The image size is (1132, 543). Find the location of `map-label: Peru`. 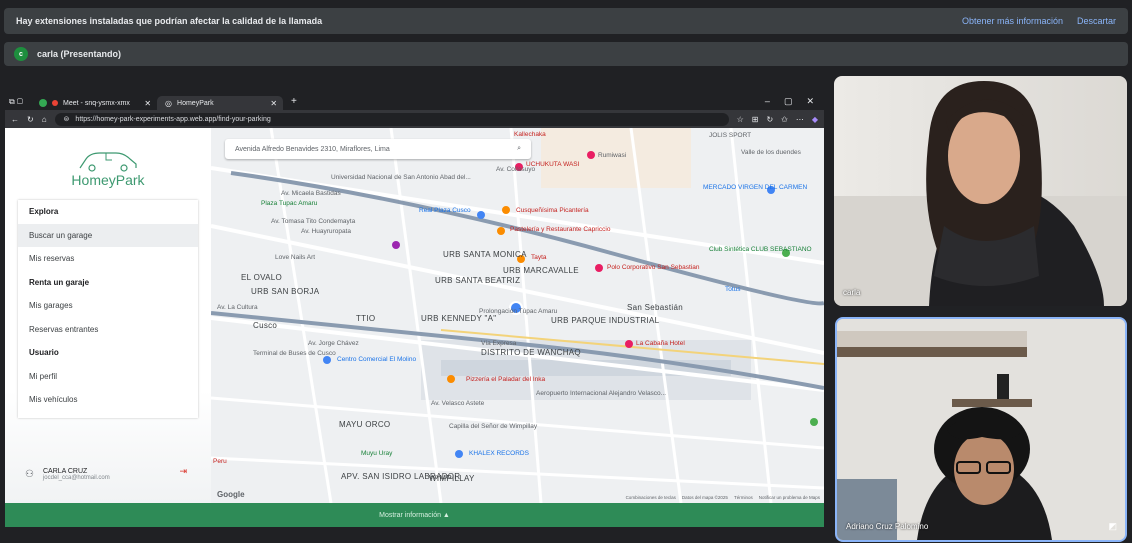

map-label: Peru is located at coordinates (220, 461).